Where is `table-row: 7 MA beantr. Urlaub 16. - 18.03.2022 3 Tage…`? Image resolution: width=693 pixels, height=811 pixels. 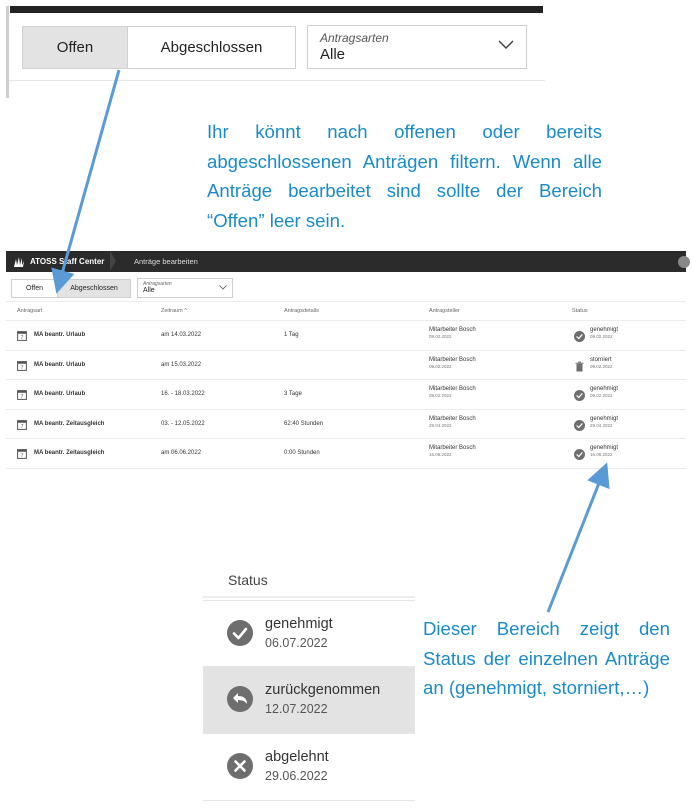 table-row: 7 MA beantr. Urlaub 16. - 18.03.2022 3 Tage… is located at coordinates (346, 395).